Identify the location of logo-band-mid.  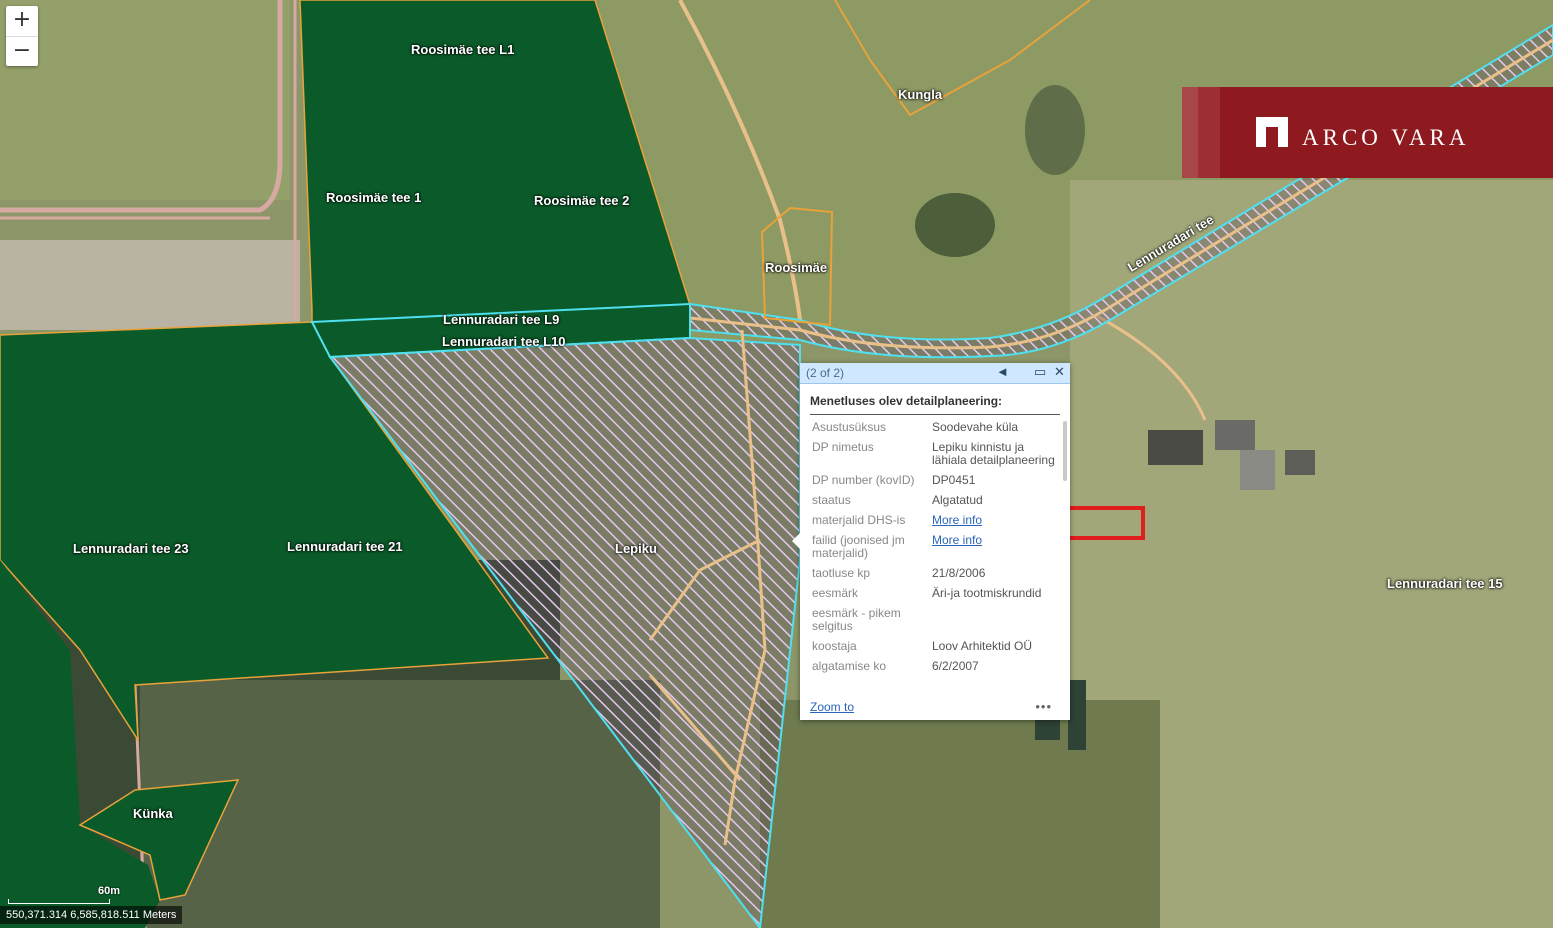
(1209, 132).